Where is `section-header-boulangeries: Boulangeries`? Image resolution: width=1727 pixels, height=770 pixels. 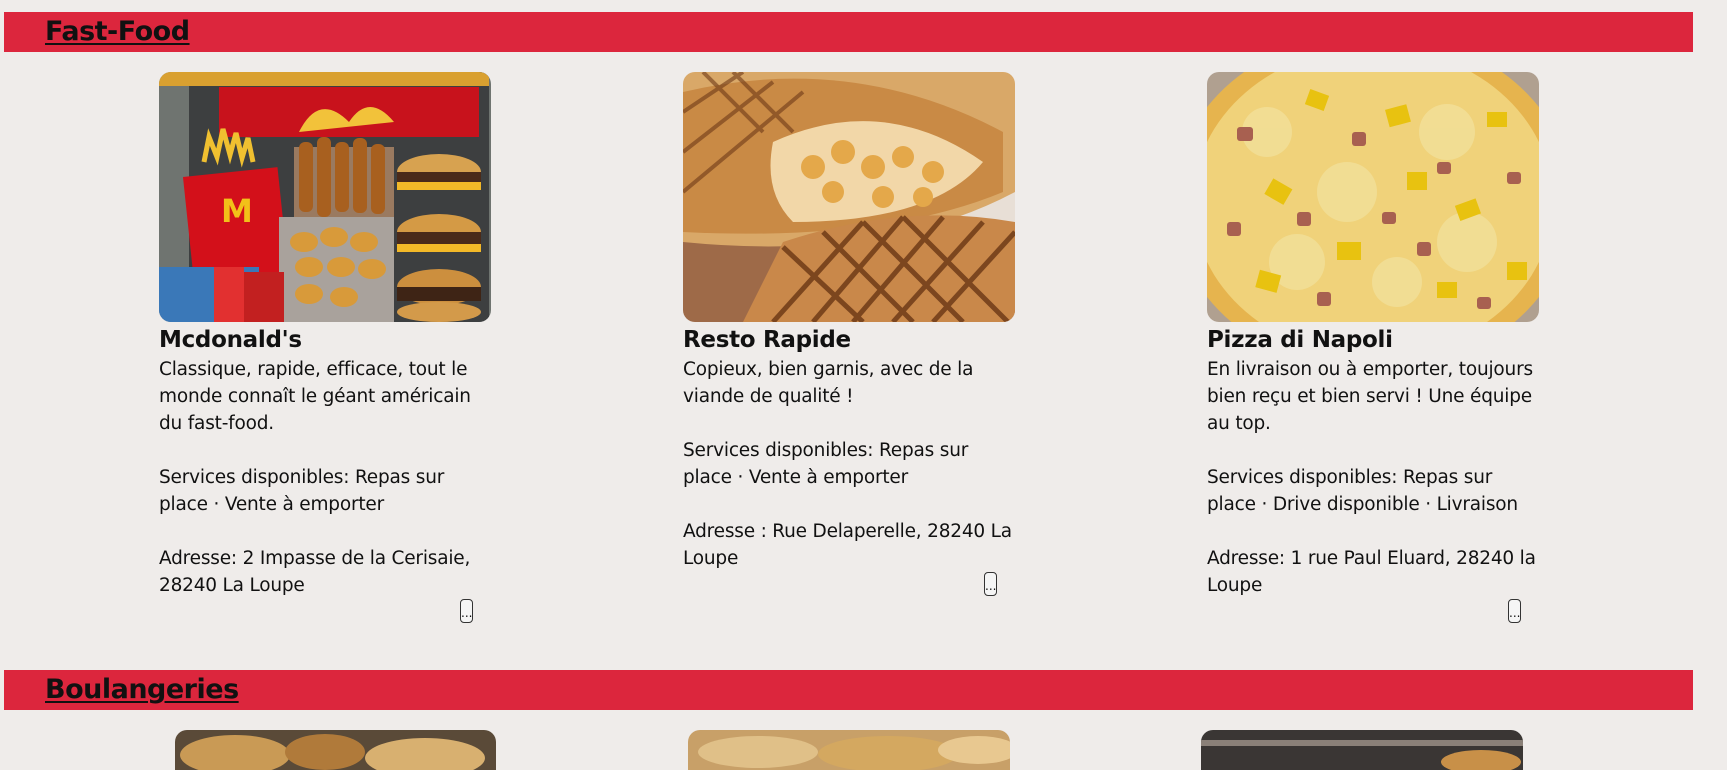
section-header-boulangeries: Boulangeries is located at coordinates (848, 690).